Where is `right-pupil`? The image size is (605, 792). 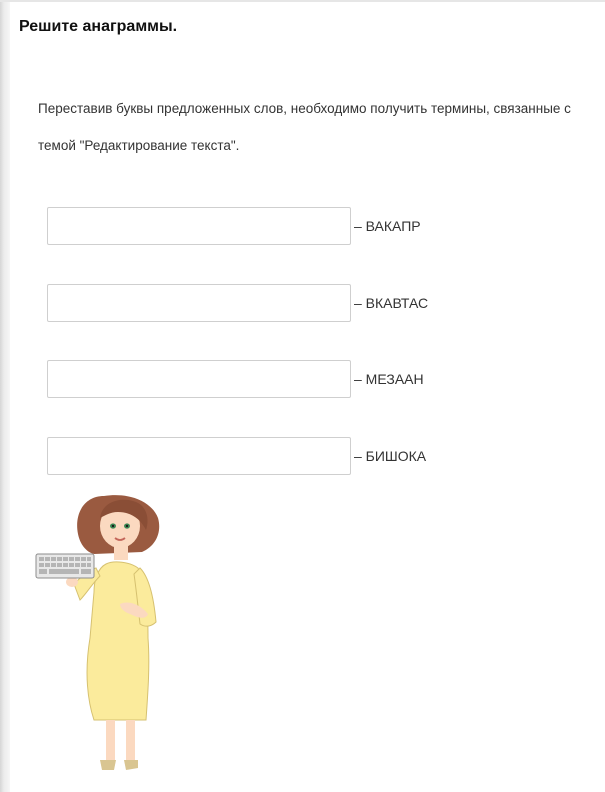 right-pupil is located at coordinates (127, 526).